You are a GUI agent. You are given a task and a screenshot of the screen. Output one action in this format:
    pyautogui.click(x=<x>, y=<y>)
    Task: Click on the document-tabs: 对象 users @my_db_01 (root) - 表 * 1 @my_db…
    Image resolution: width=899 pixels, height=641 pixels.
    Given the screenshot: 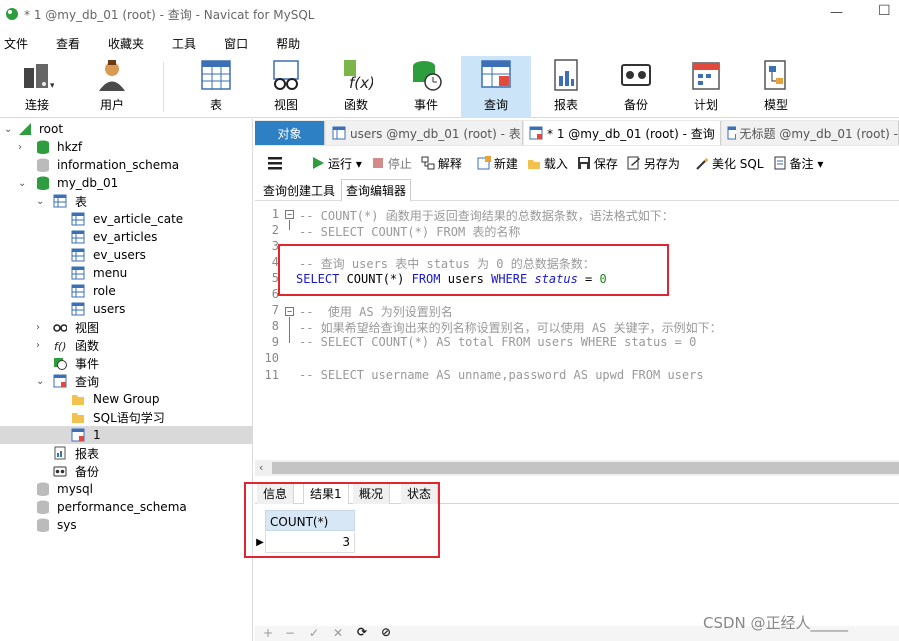 What is the action you would take?
    pyautogui.click(x=577, y=133)
    